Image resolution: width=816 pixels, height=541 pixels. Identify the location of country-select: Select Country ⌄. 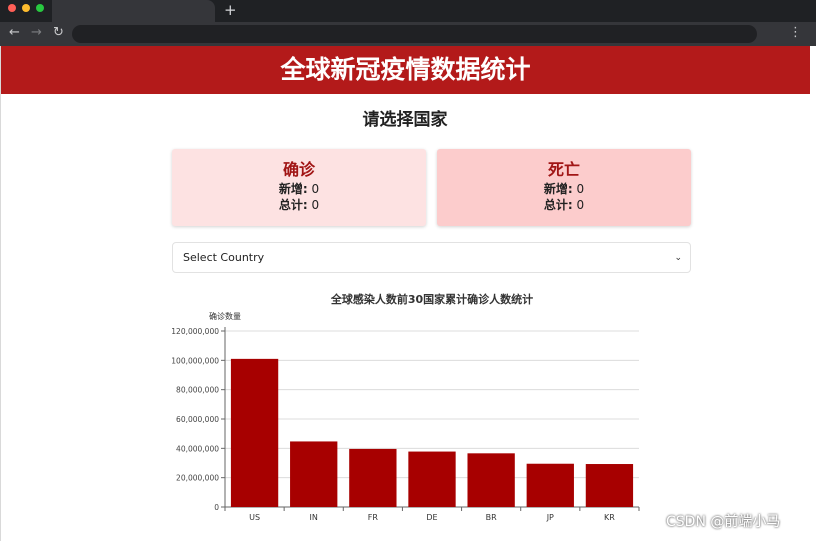
(431, 257).